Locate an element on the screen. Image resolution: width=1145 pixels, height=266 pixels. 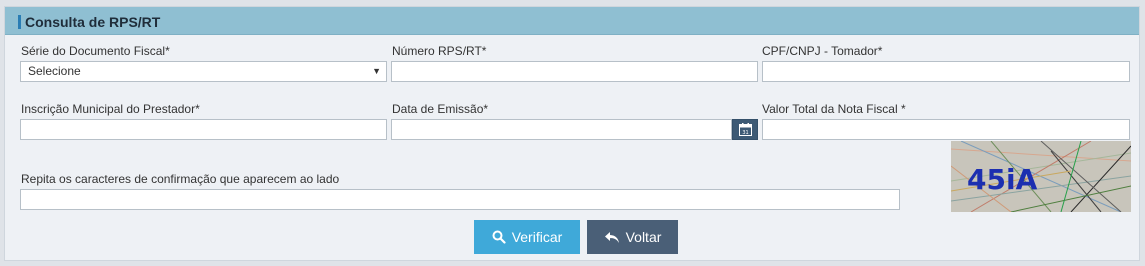
valor-total-label: Valor Total da Nota Fiscal * is located at coordinates (834, 109).